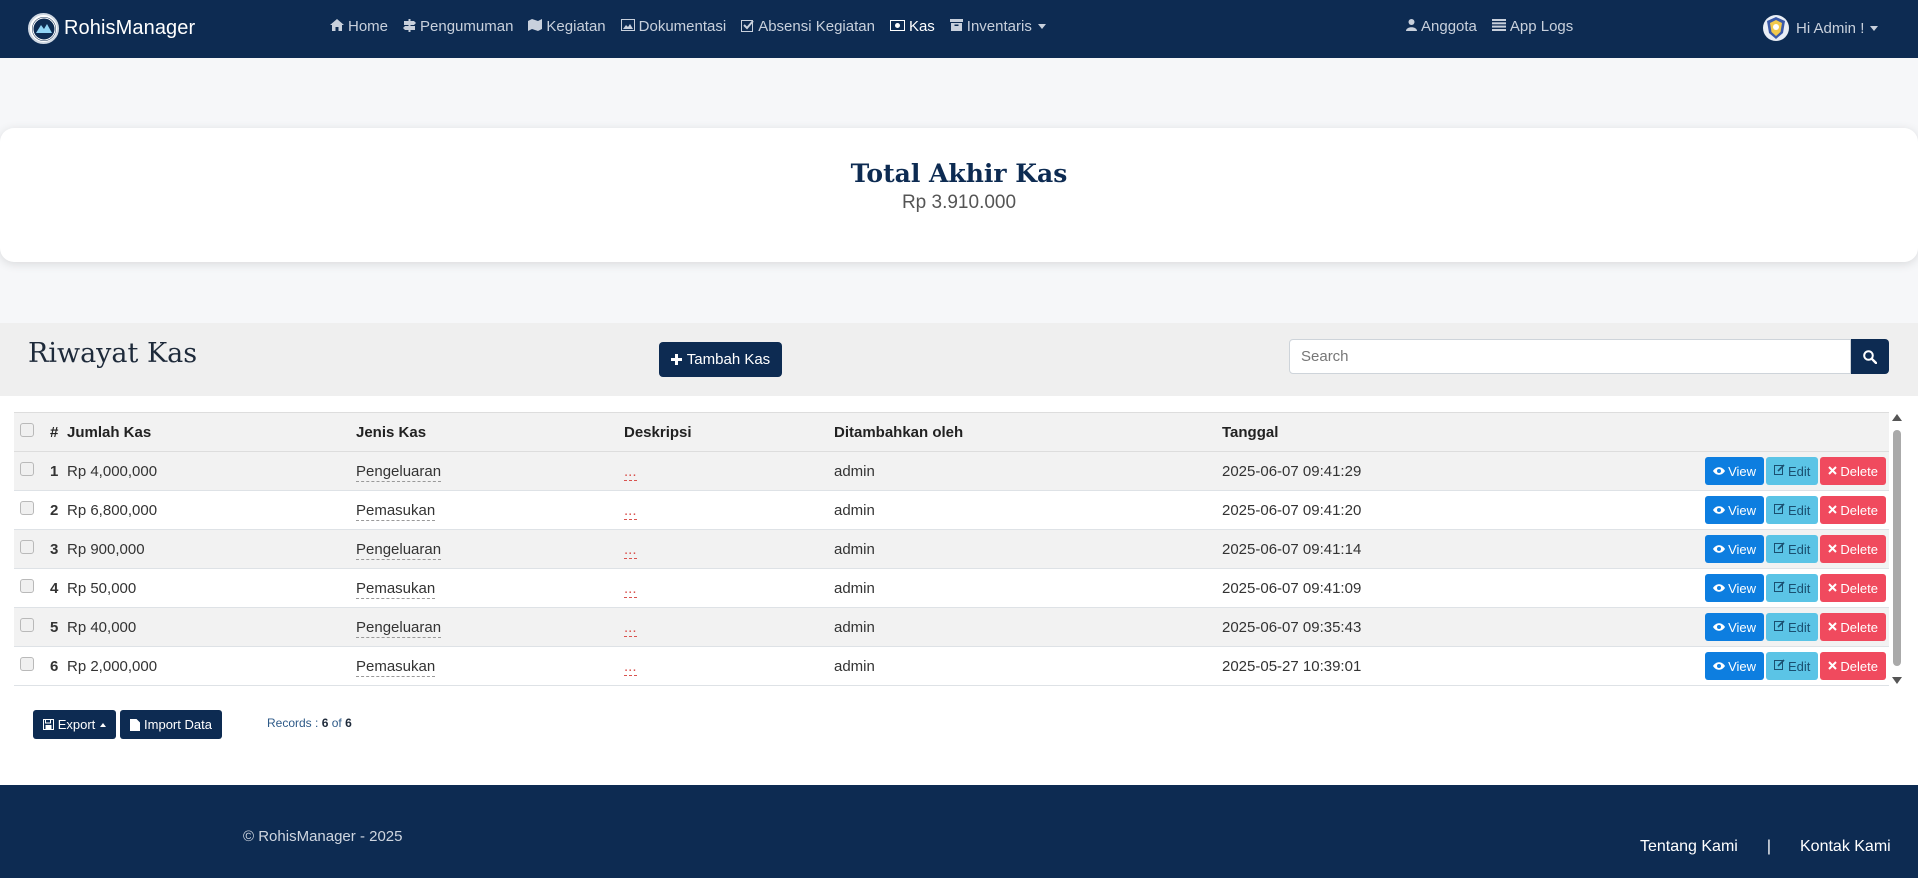  I want to click on secondary-nav: Anggota App Logs, so click(1497, 26).